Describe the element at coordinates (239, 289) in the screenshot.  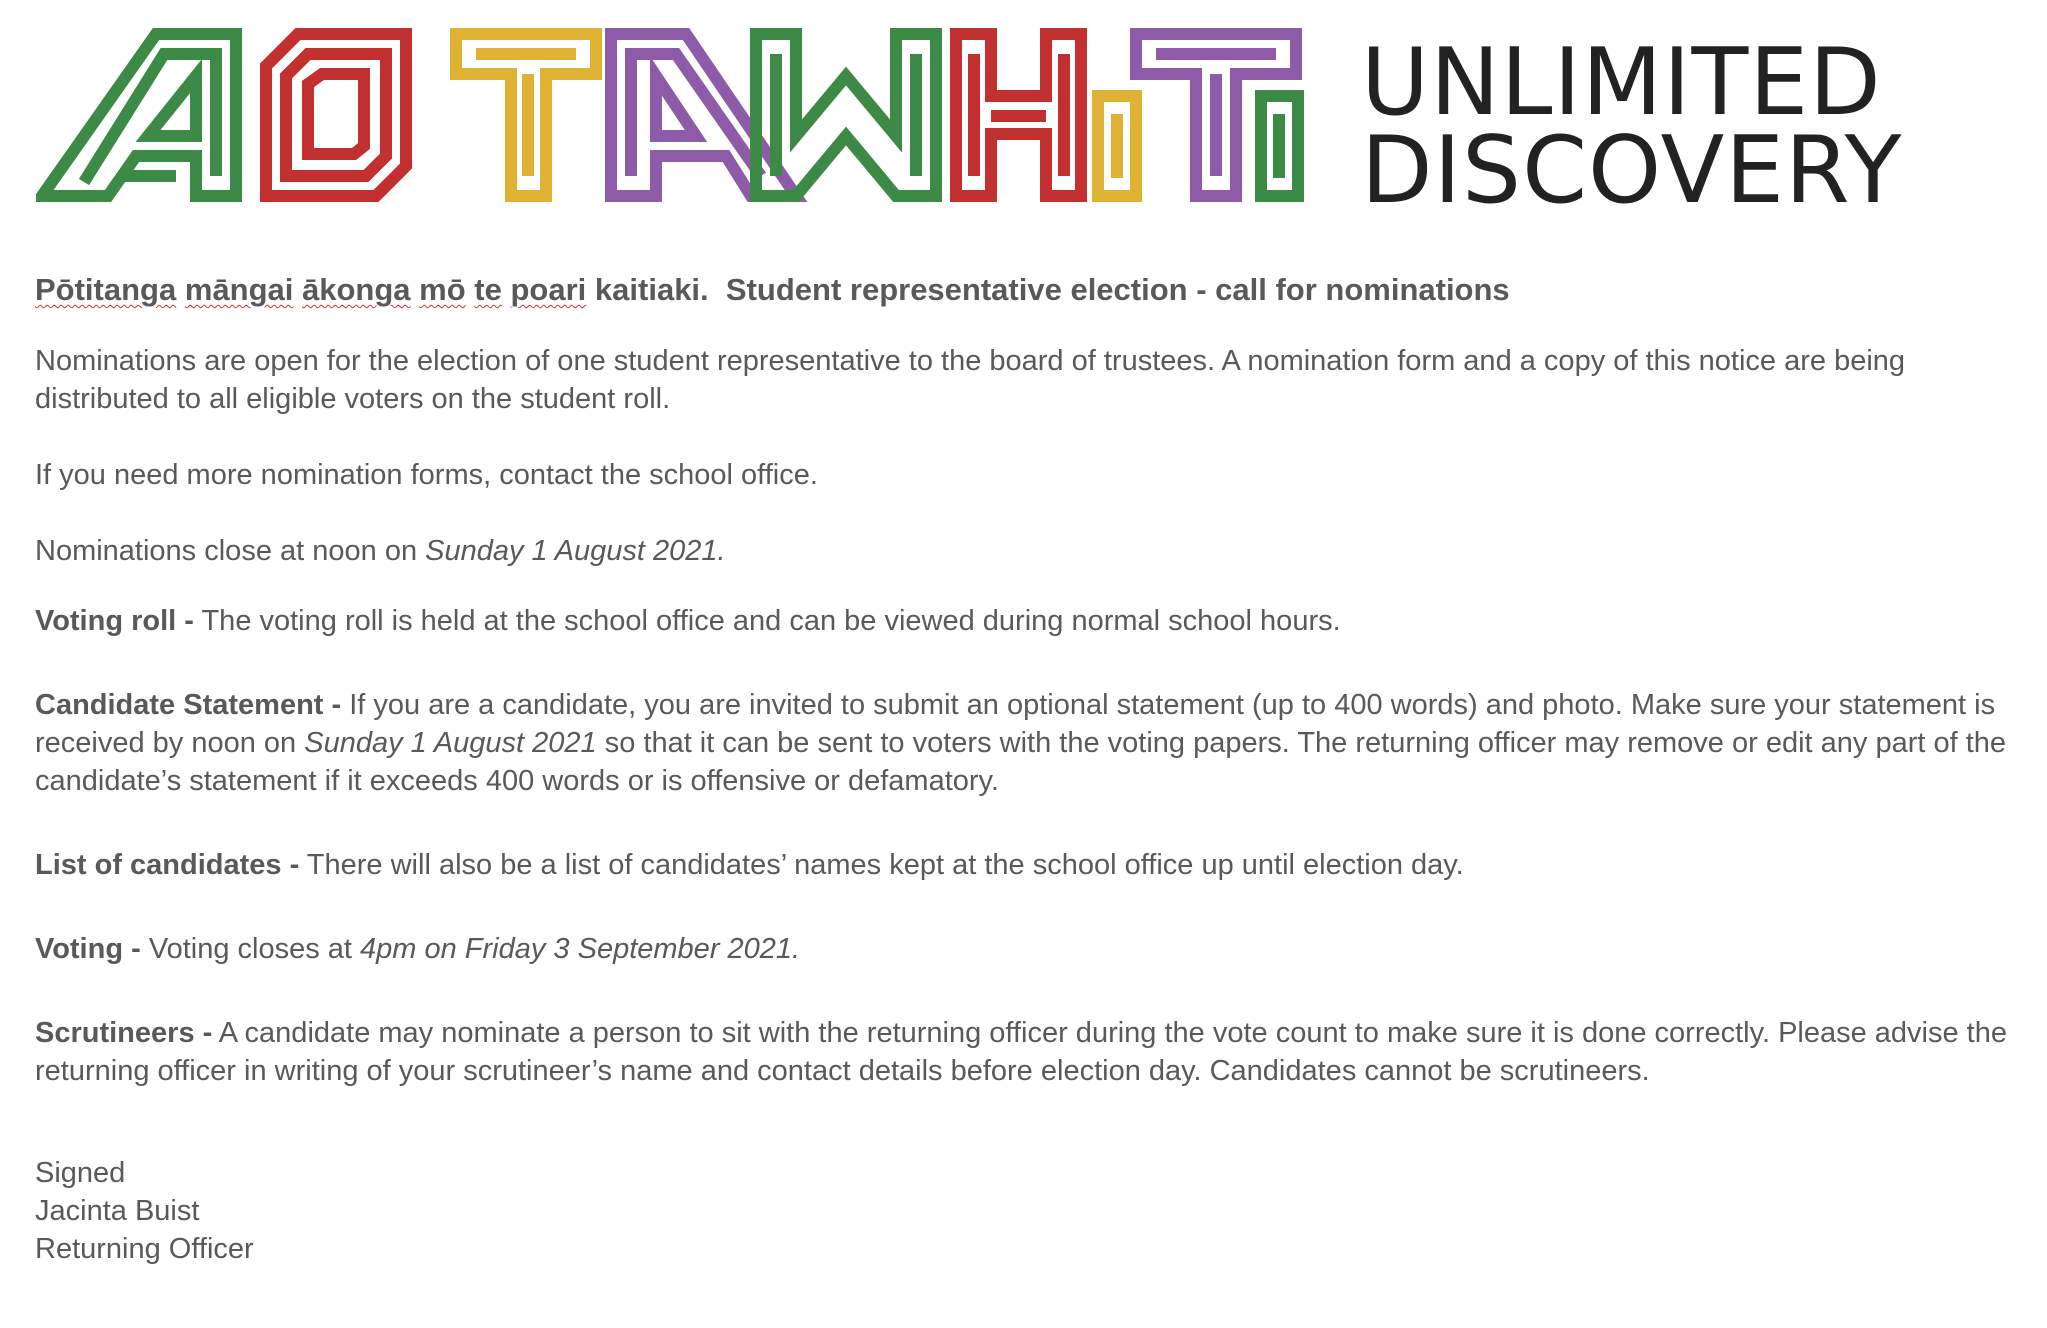
I see `heading-maori-word: māngai` at that location.